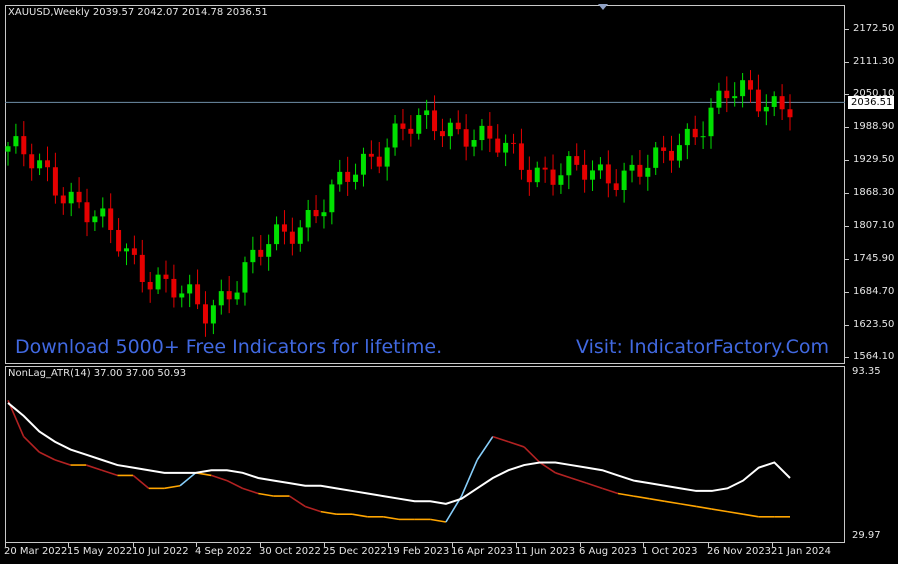  Describe the element at coordinates (739, 551) in the screenshot. I see `time-axis-label: 26 Nov 2023` at that location.